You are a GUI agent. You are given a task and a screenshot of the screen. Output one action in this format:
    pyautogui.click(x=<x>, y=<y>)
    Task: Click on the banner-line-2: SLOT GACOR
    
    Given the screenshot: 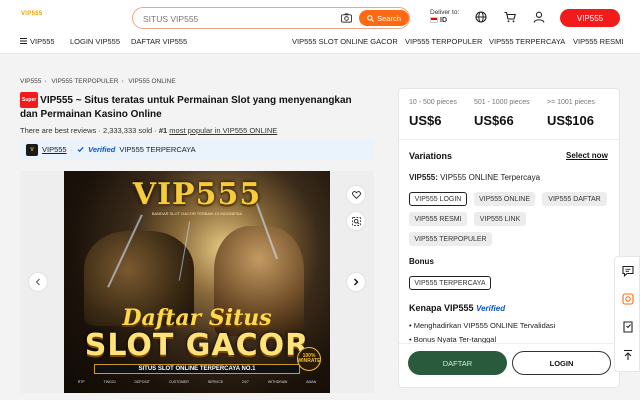 What is the action you would take?
    pyautogui.click(x=197, y=345)
    